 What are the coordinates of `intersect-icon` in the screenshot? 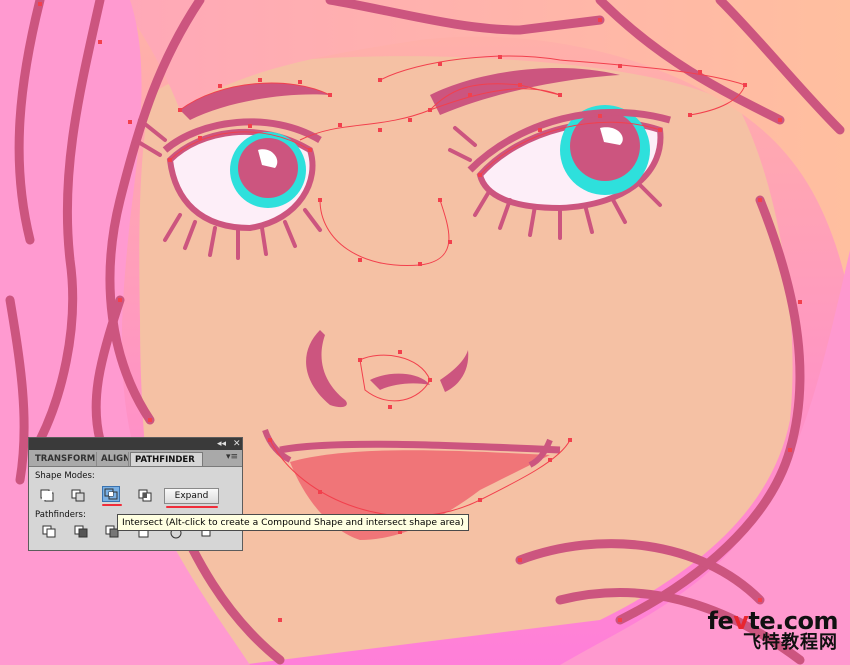 It's located at (111, 494).